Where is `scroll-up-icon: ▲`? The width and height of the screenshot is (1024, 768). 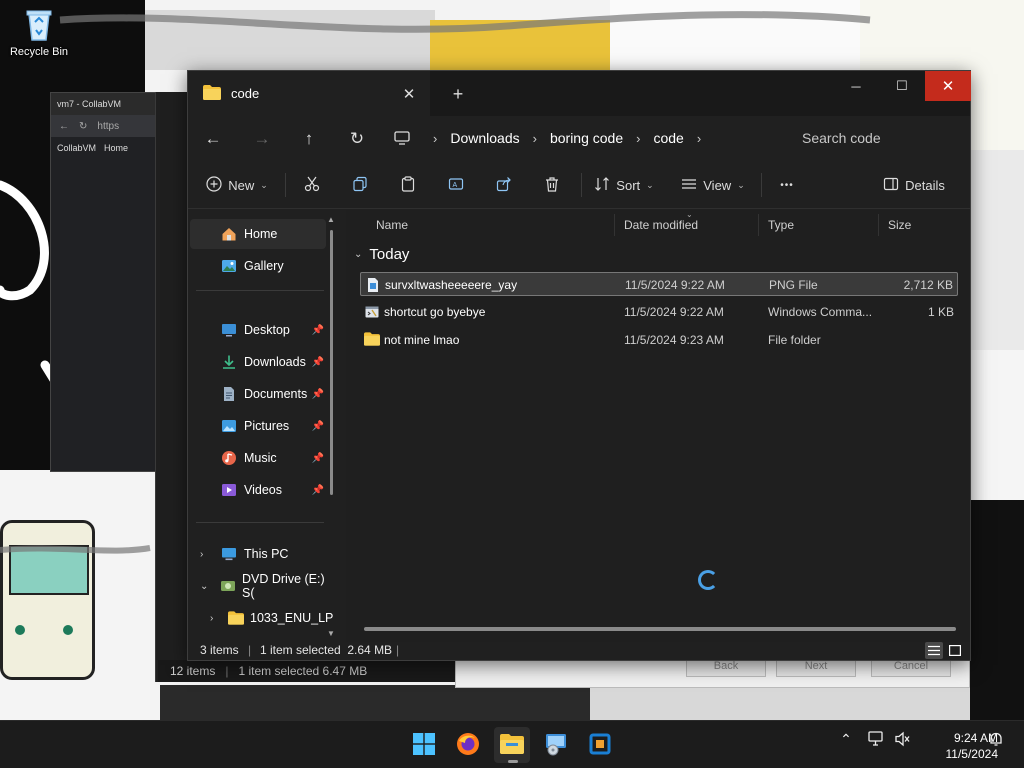
scroll-up-icon: ▲ is located at coordinates (331, 219).